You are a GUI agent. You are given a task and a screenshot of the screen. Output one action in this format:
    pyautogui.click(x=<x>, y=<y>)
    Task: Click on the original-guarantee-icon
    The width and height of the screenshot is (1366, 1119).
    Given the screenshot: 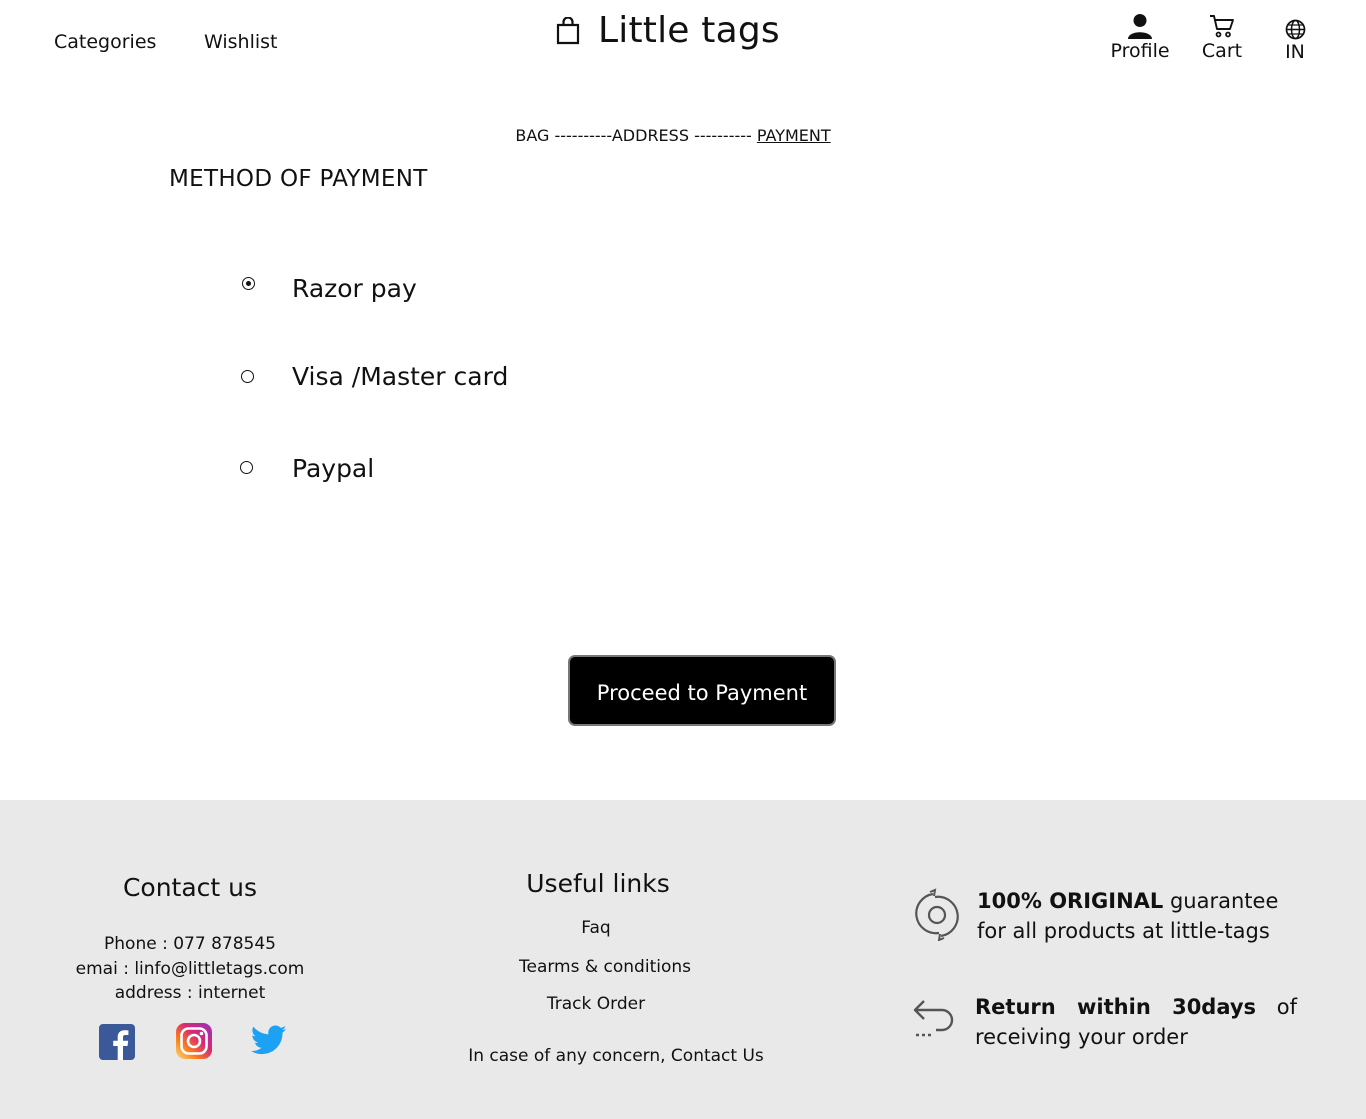 What is the action you would take?
    pyautogui.click(x=937, y=914)
    